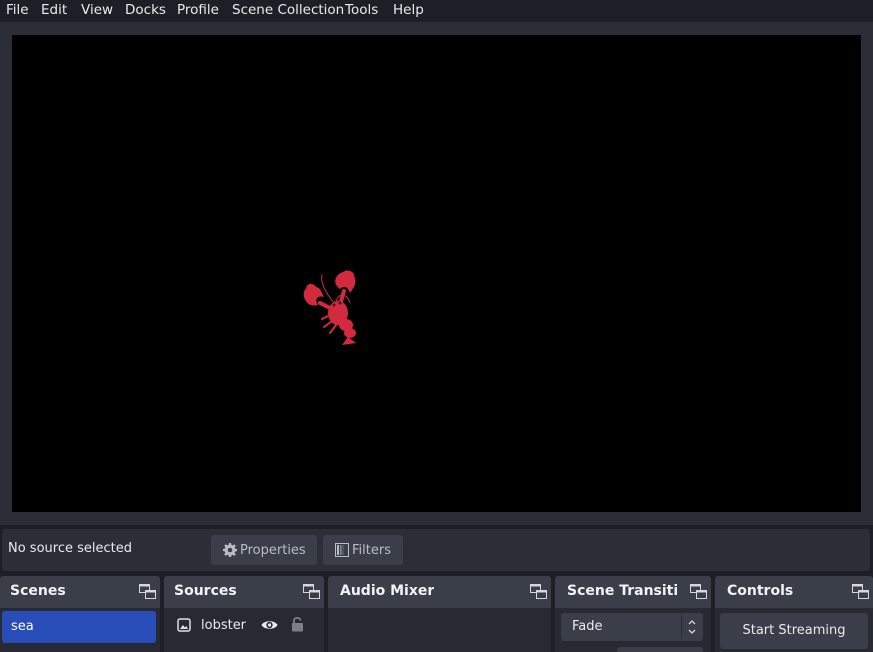 The image size is (873, 652). Describe the element at coordinates (38, 591) in the screenshot. I see `scenes-dock-title: Scenes` at that location.